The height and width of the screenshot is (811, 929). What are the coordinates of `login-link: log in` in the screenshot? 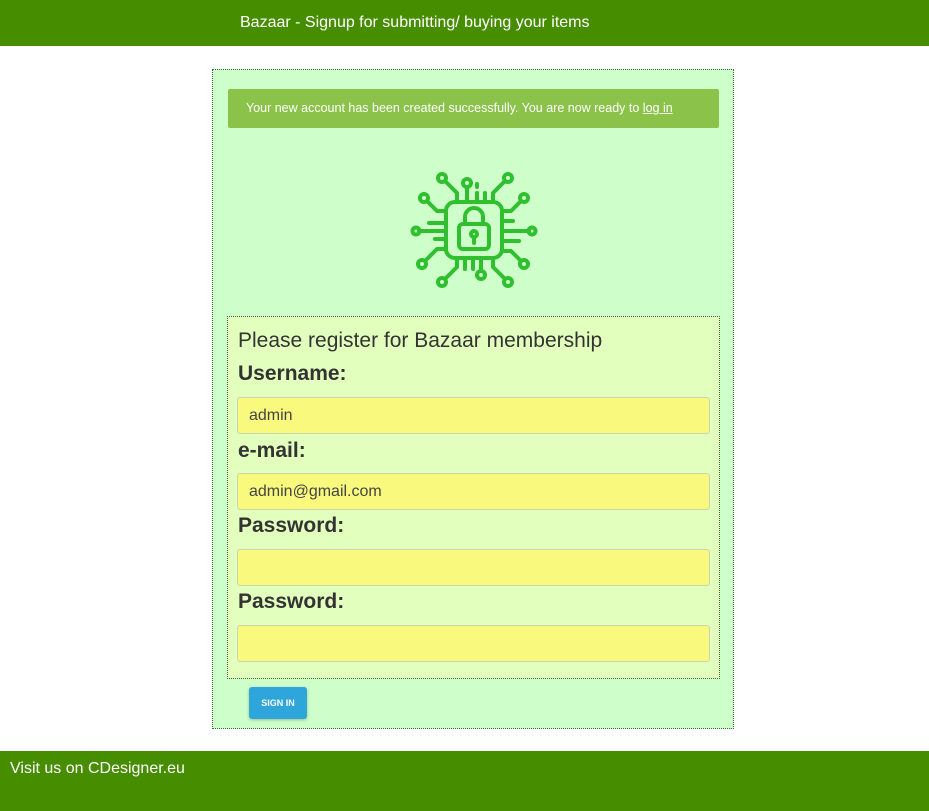 It's located at (658, 108).